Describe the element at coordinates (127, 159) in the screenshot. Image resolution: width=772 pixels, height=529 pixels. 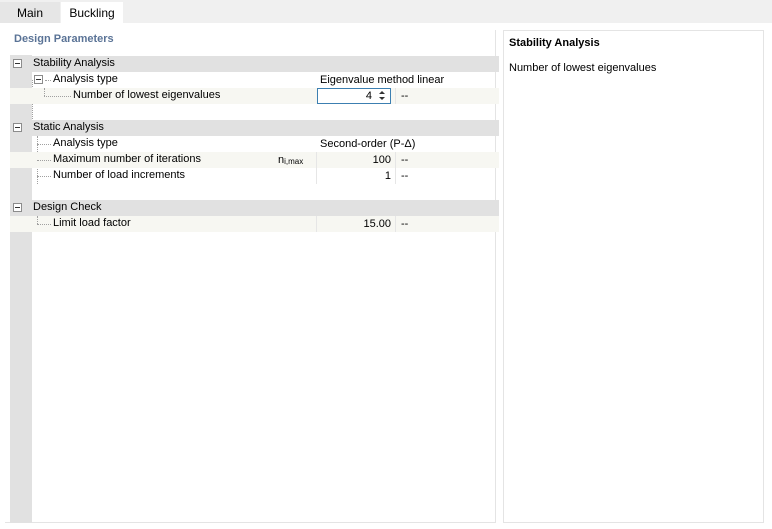
I see `row-label: Maximum number of iterations` at that location.